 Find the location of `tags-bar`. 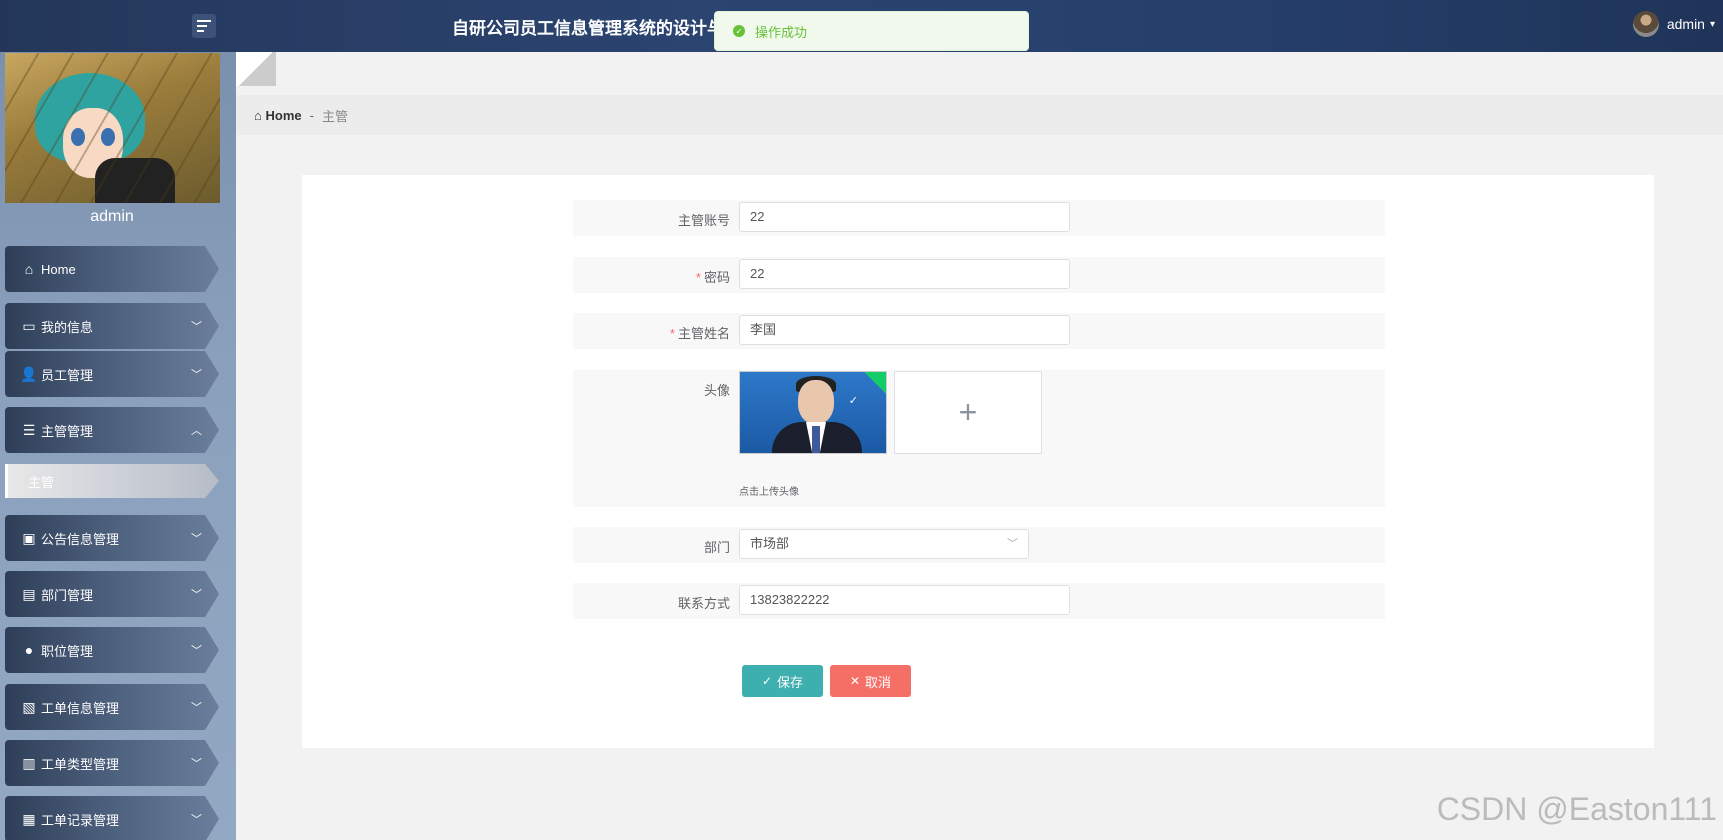

tags-bar is located at coordinates (979, 73).